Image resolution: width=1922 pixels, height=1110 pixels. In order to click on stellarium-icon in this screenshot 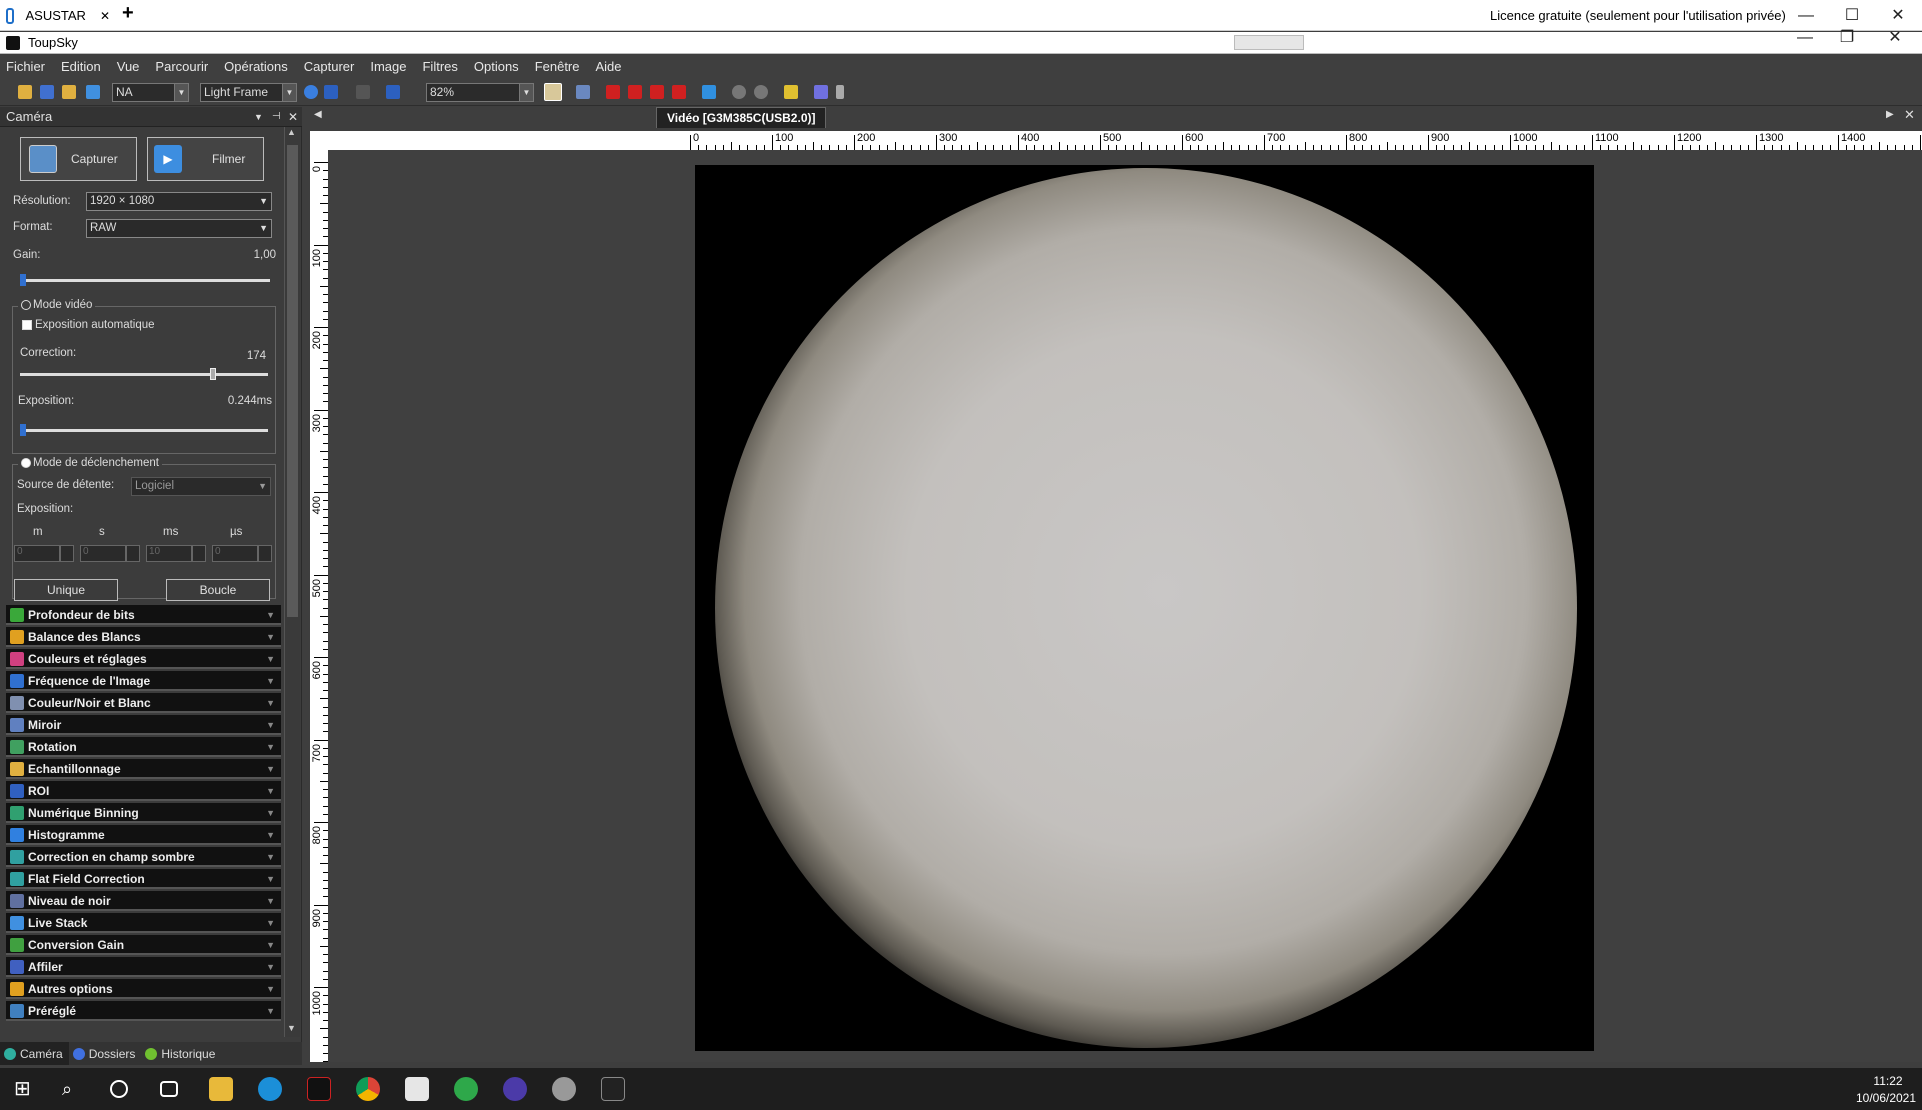, I will do `click(515, 1089)`.